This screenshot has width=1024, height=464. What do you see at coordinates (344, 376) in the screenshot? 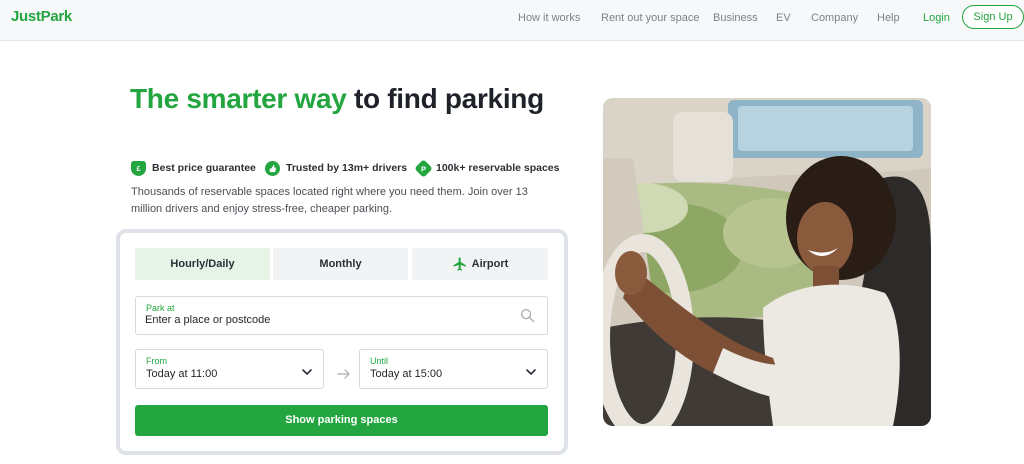
I see `arrow-right-icon` at bounding box center [344, 376].